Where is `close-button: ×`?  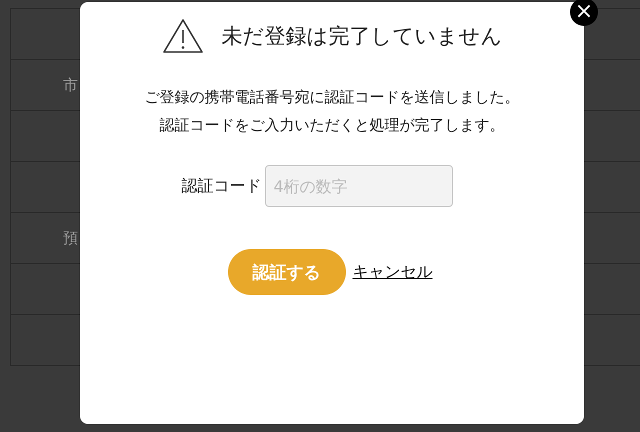
close-button: × is located at coordinates (584, 13).